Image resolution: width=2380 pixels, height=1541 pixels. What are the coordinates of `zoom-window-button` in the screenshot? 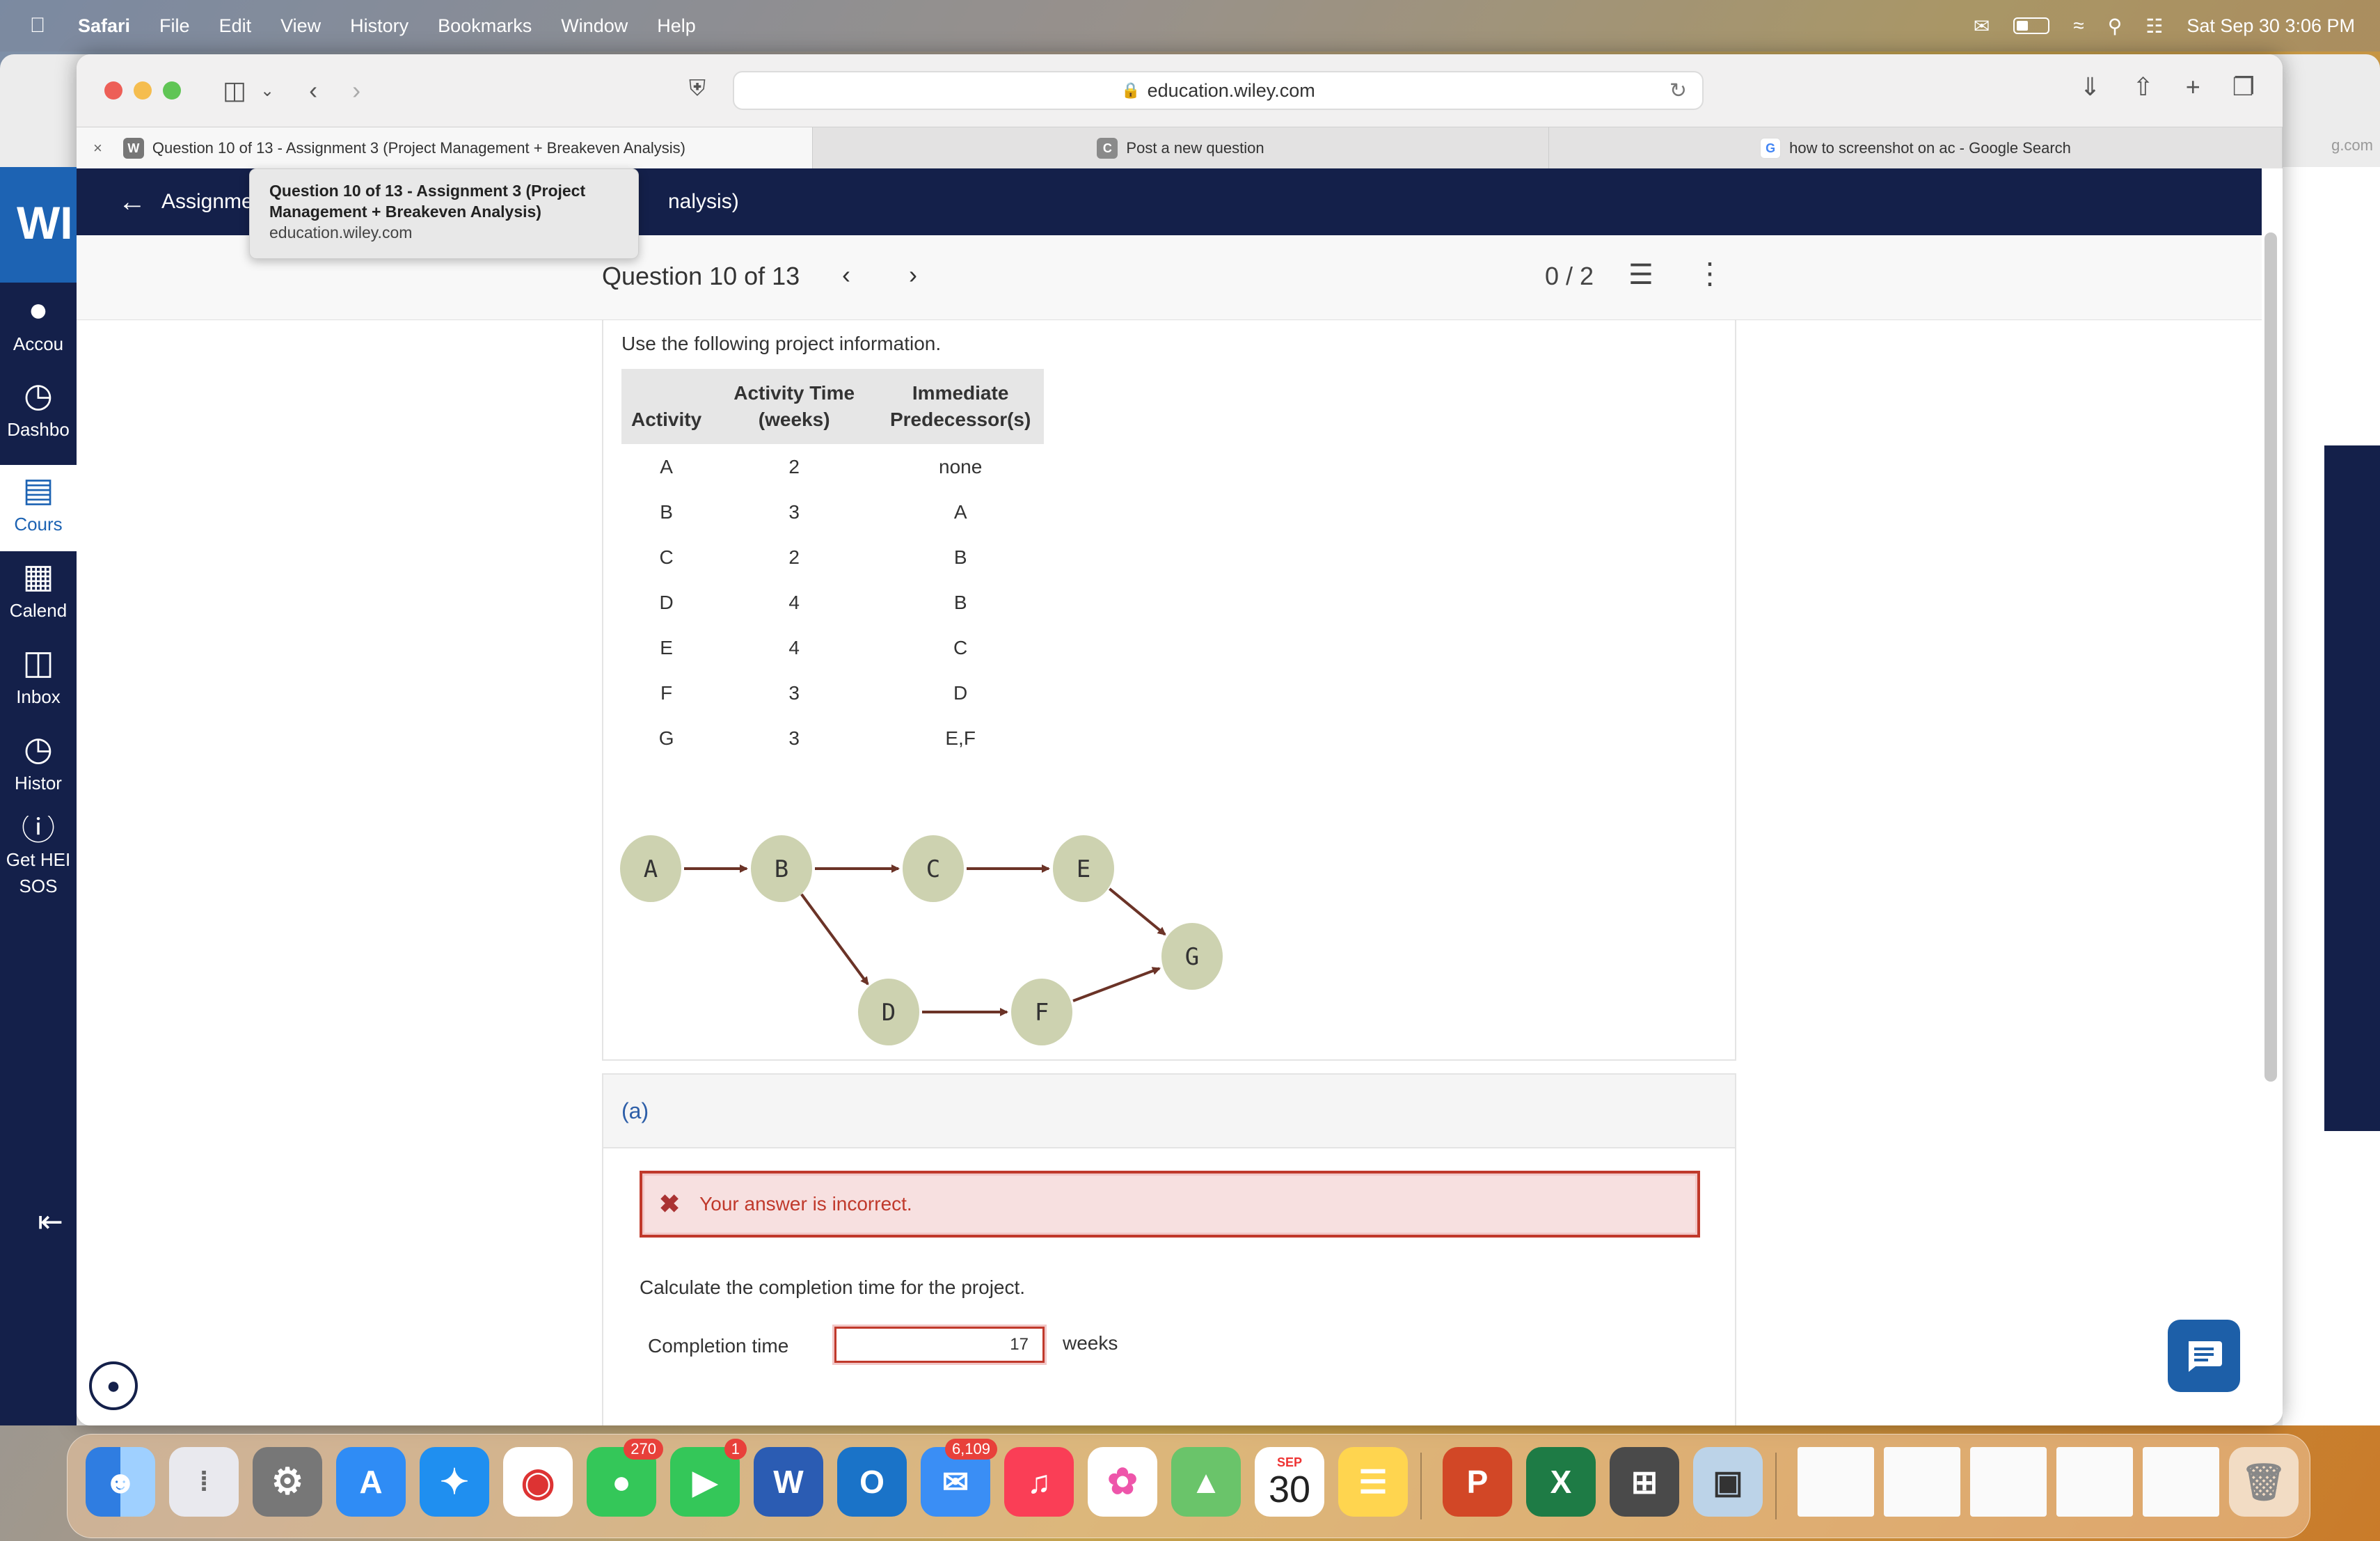 It's located at (172, 90).